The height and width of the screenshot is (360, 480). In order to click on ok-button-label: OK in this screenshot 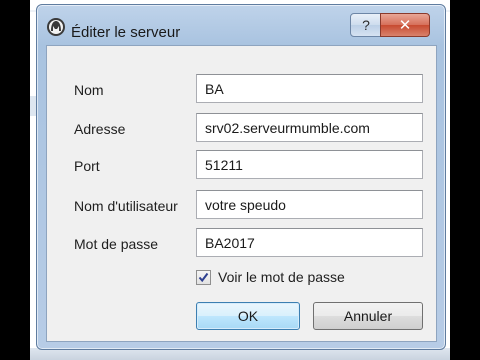, I will do `click(248, 316)`.